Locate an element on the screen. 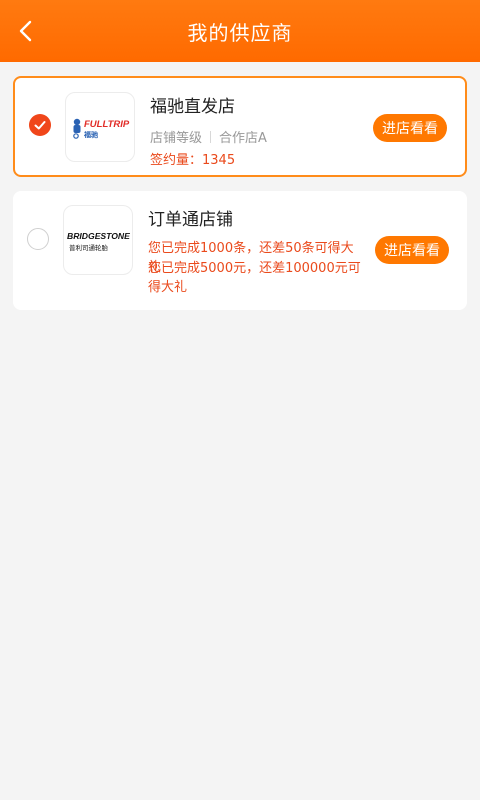  supplier-name: 订单通店铺 is located at coordinates (190, 220).